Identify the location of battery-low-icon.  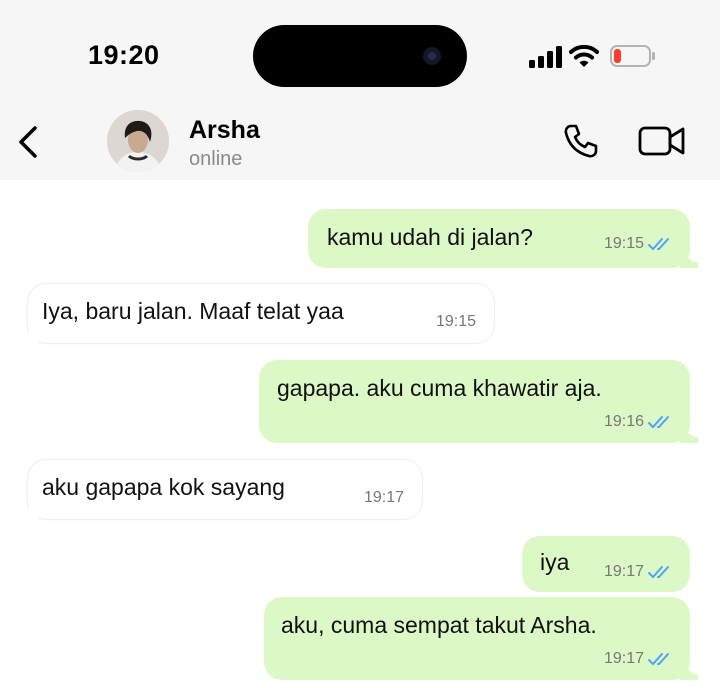
(632, 56).